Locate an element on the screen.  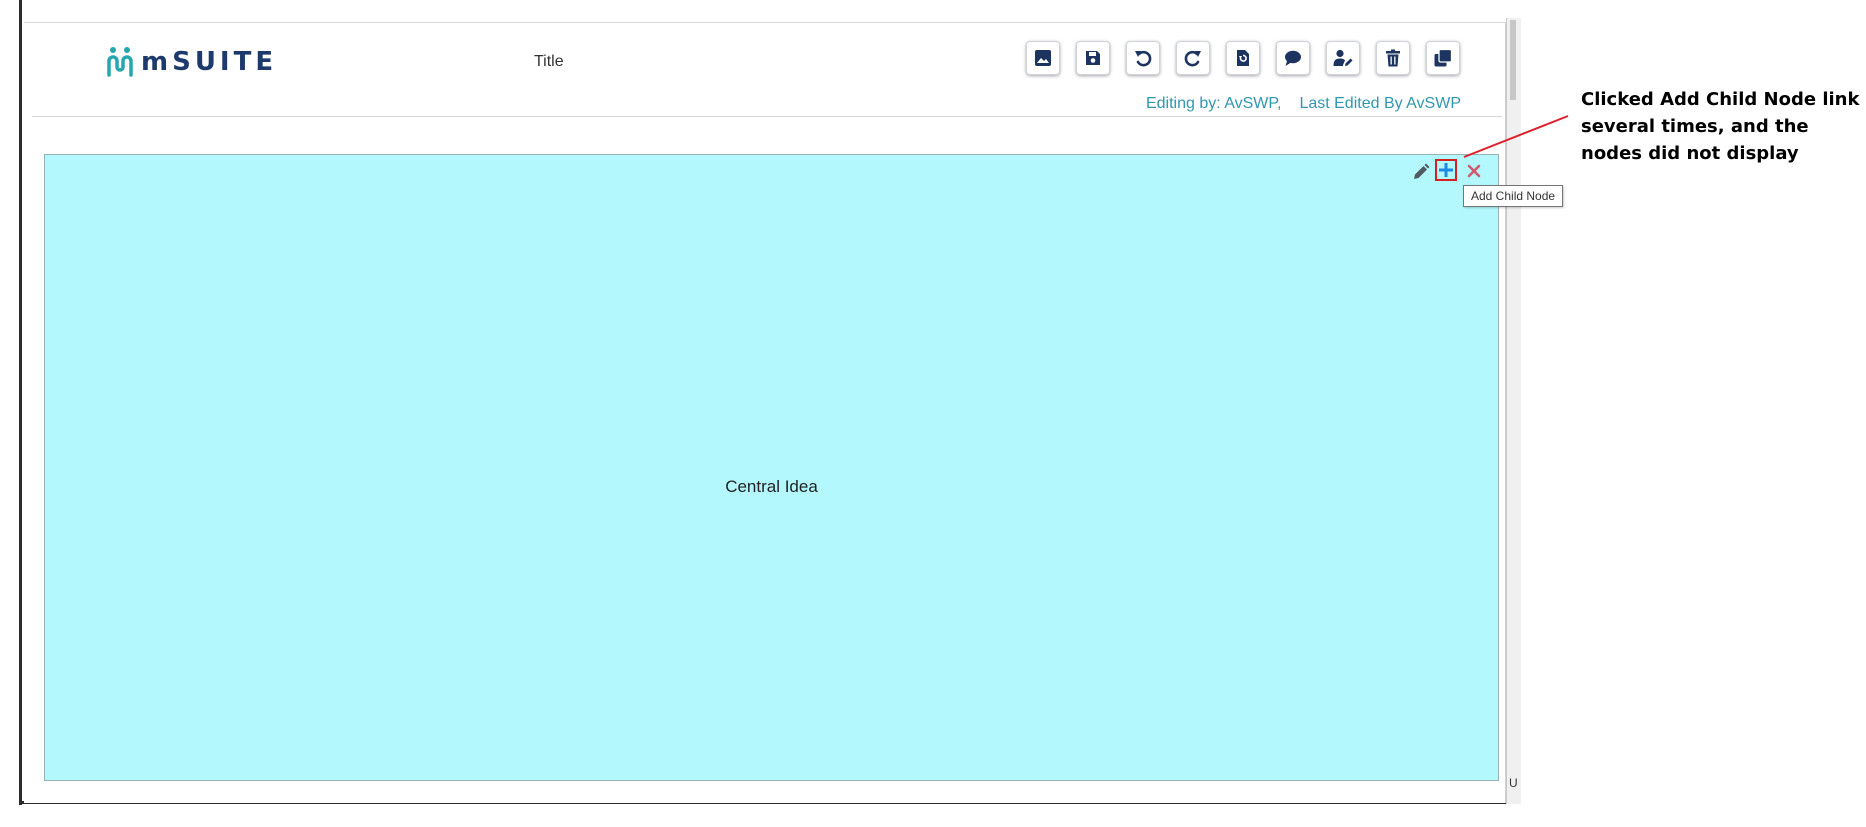
trash-icon is located at coordinates (1393, 58).